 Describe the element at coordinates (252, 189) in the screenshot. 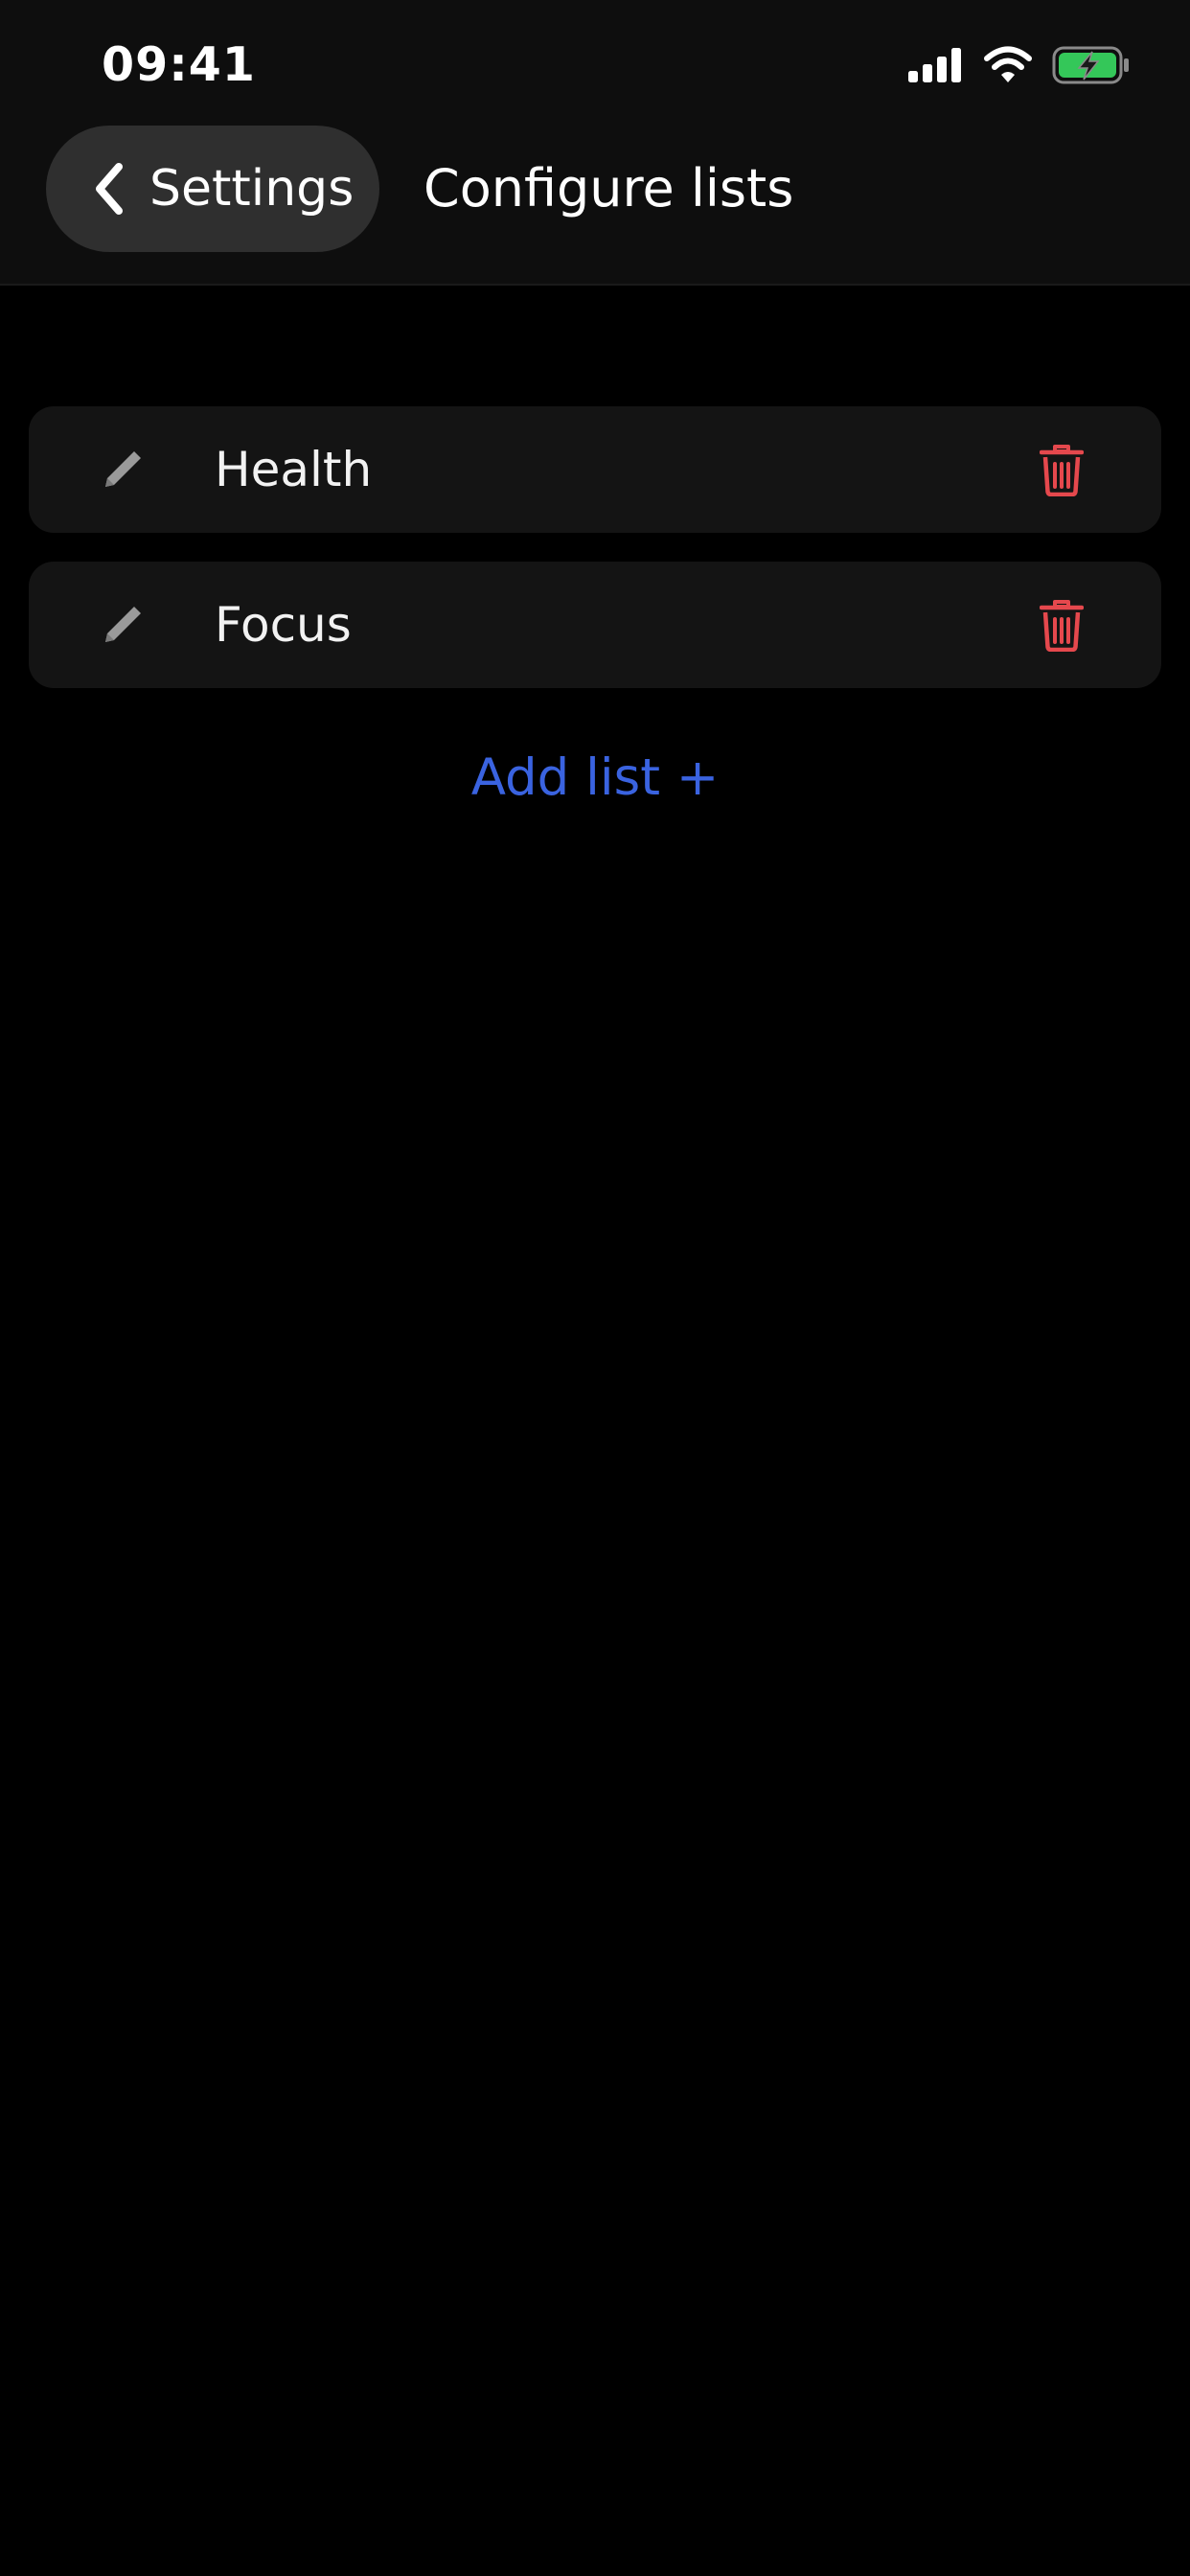

I see `back-button-label: Settings` at that location.